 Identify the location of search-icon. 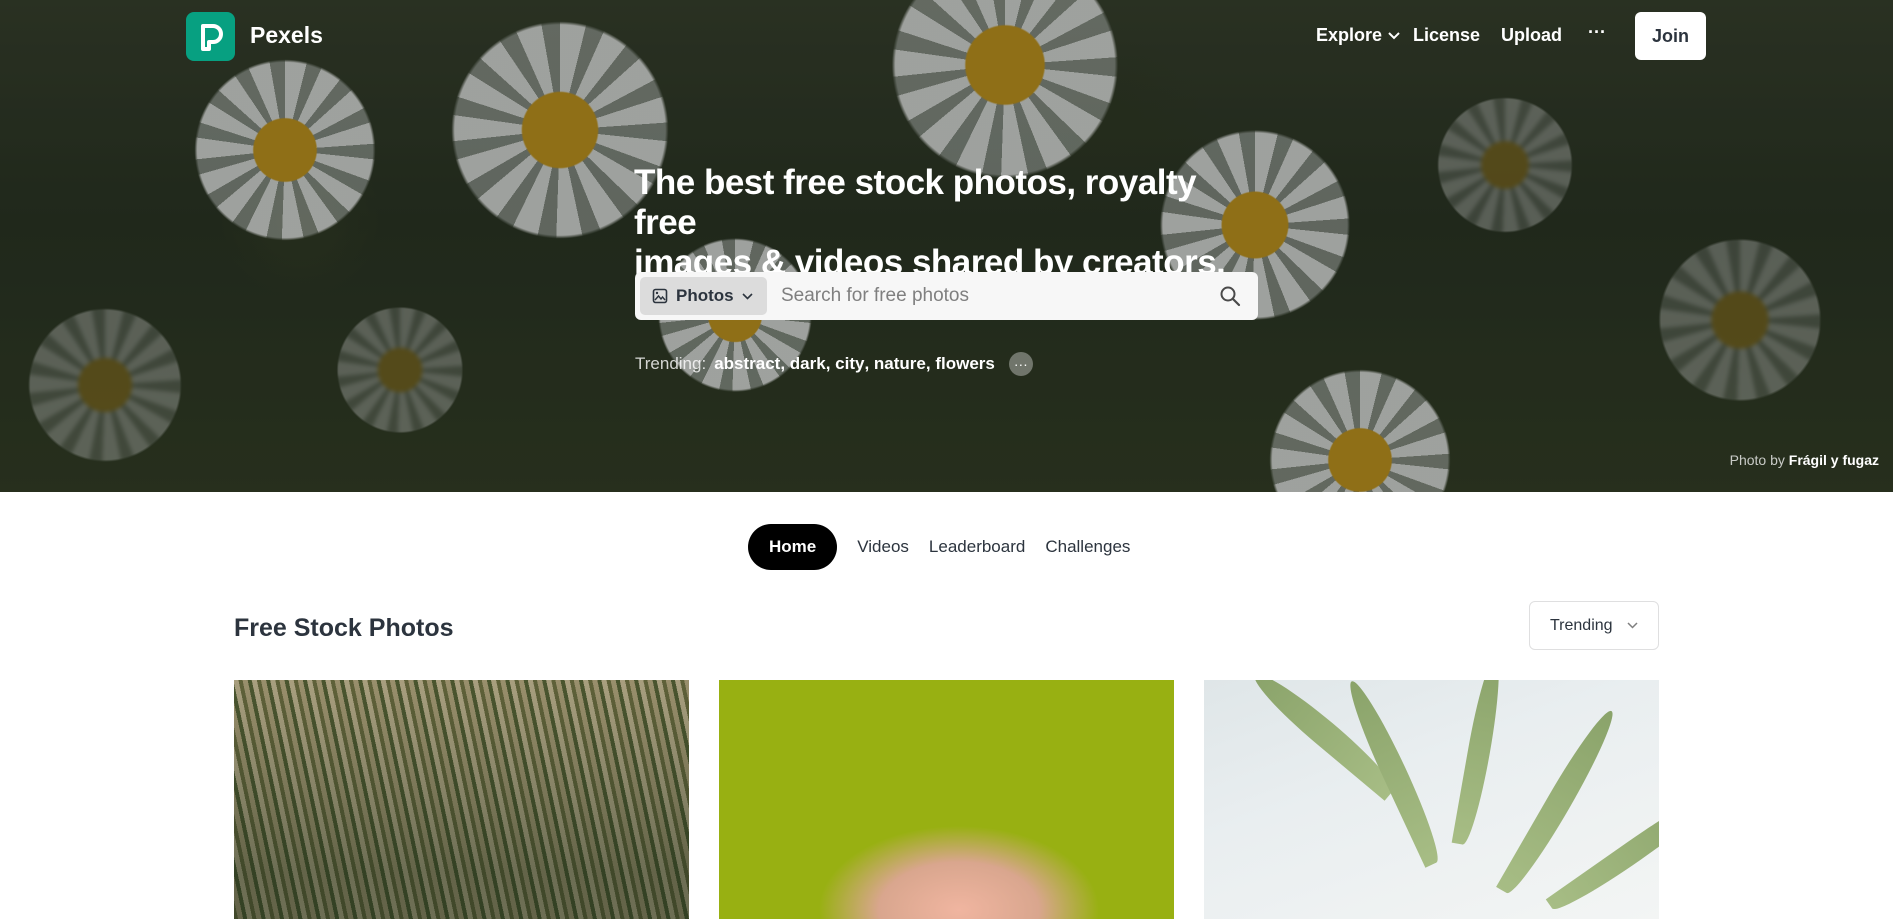
(1230, 298).